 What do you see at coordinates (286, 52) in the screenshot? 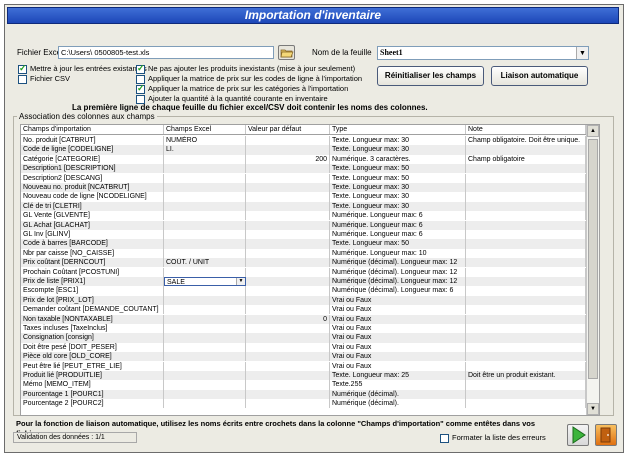
I see `browse-button` at bounding box center [286, 52].